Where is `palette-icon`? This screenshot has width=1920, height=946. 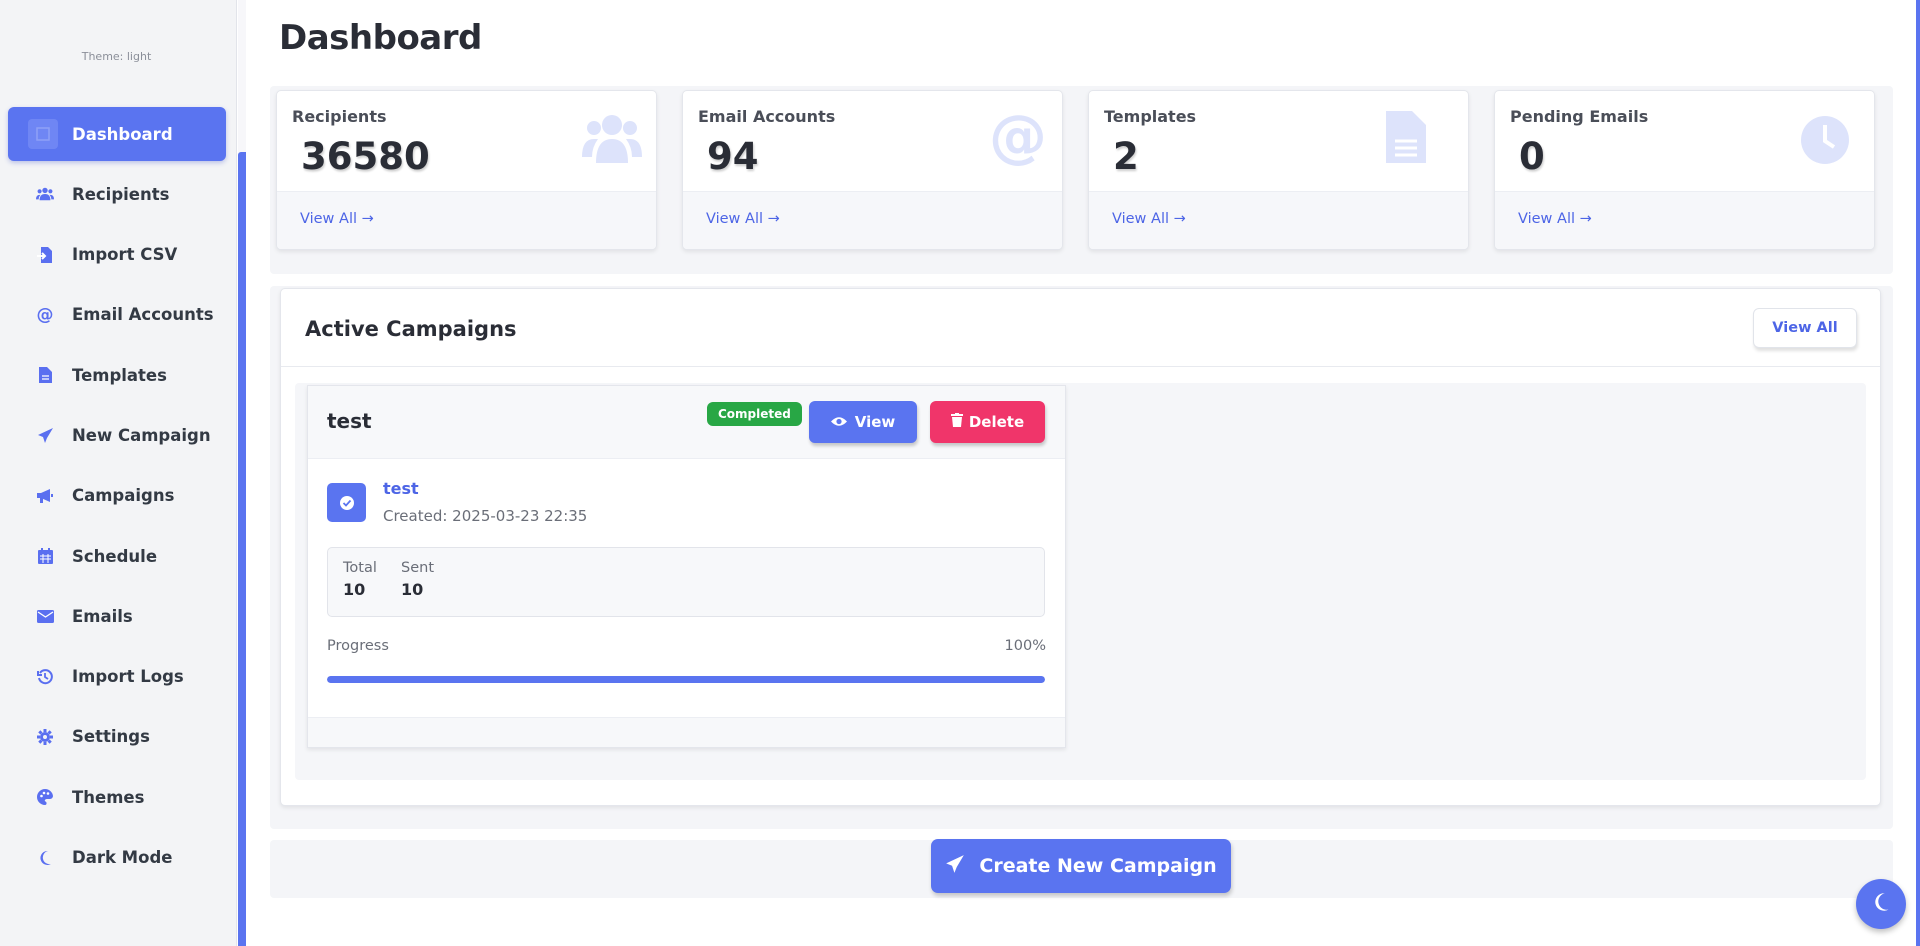
palette-icon is located at coordinates (45, 797).